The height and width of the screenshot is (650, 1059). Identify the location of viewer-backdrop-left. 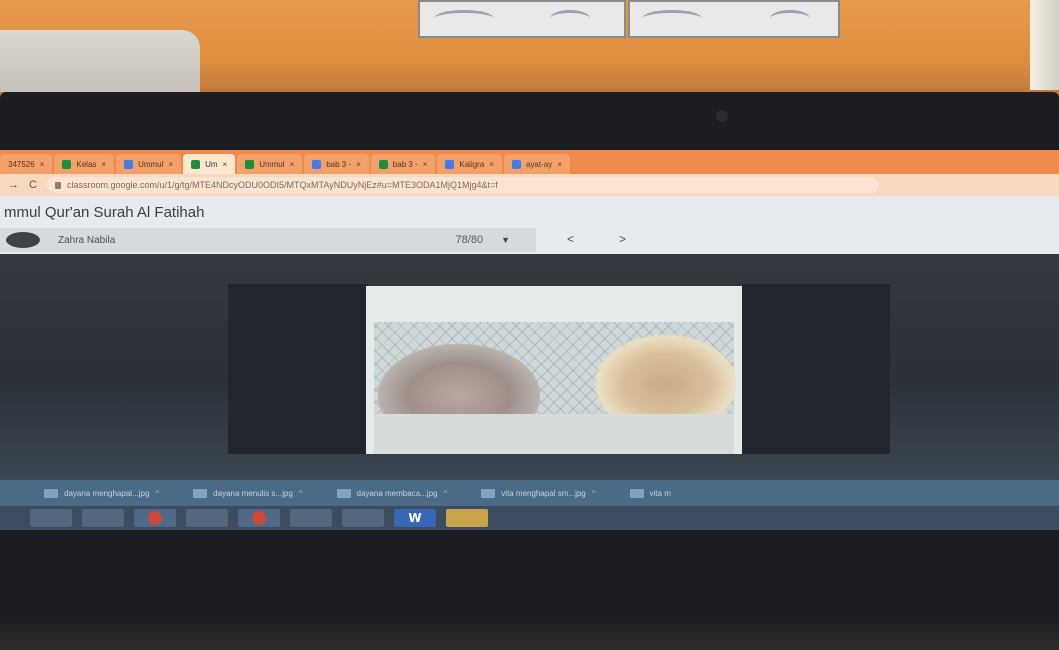
(298, 369).